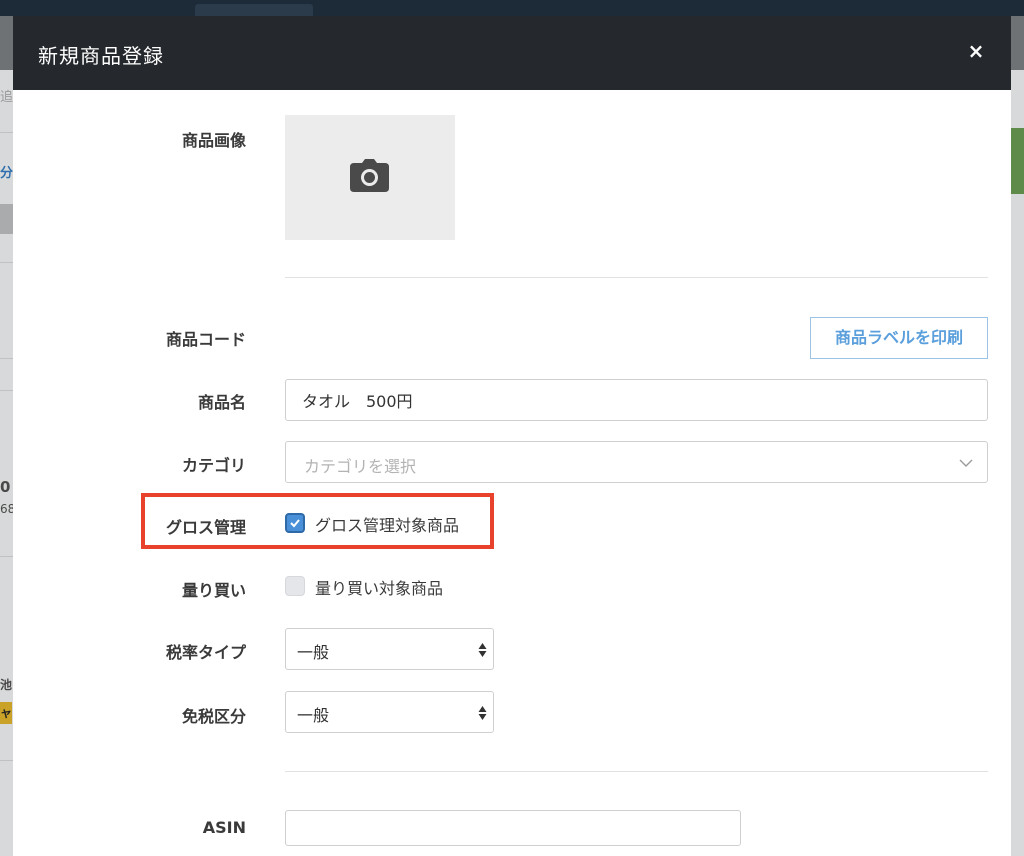 The height and width of the screenshot is (856, 1024). I want to click on background-block, so click(6, 219).